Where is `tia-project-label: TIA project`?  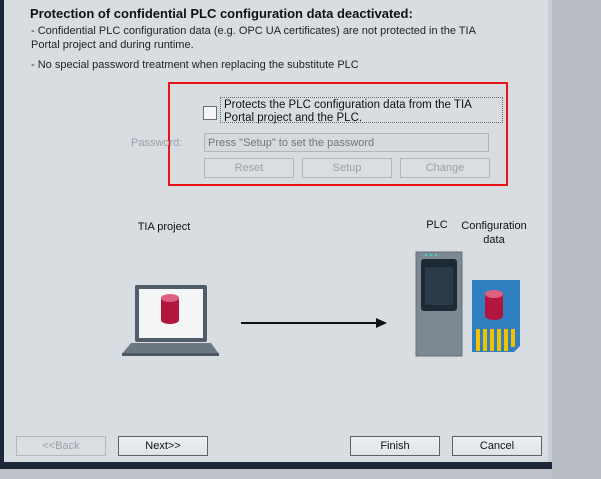 tia-project-label: TIA project is located at coordinates (164, 227).